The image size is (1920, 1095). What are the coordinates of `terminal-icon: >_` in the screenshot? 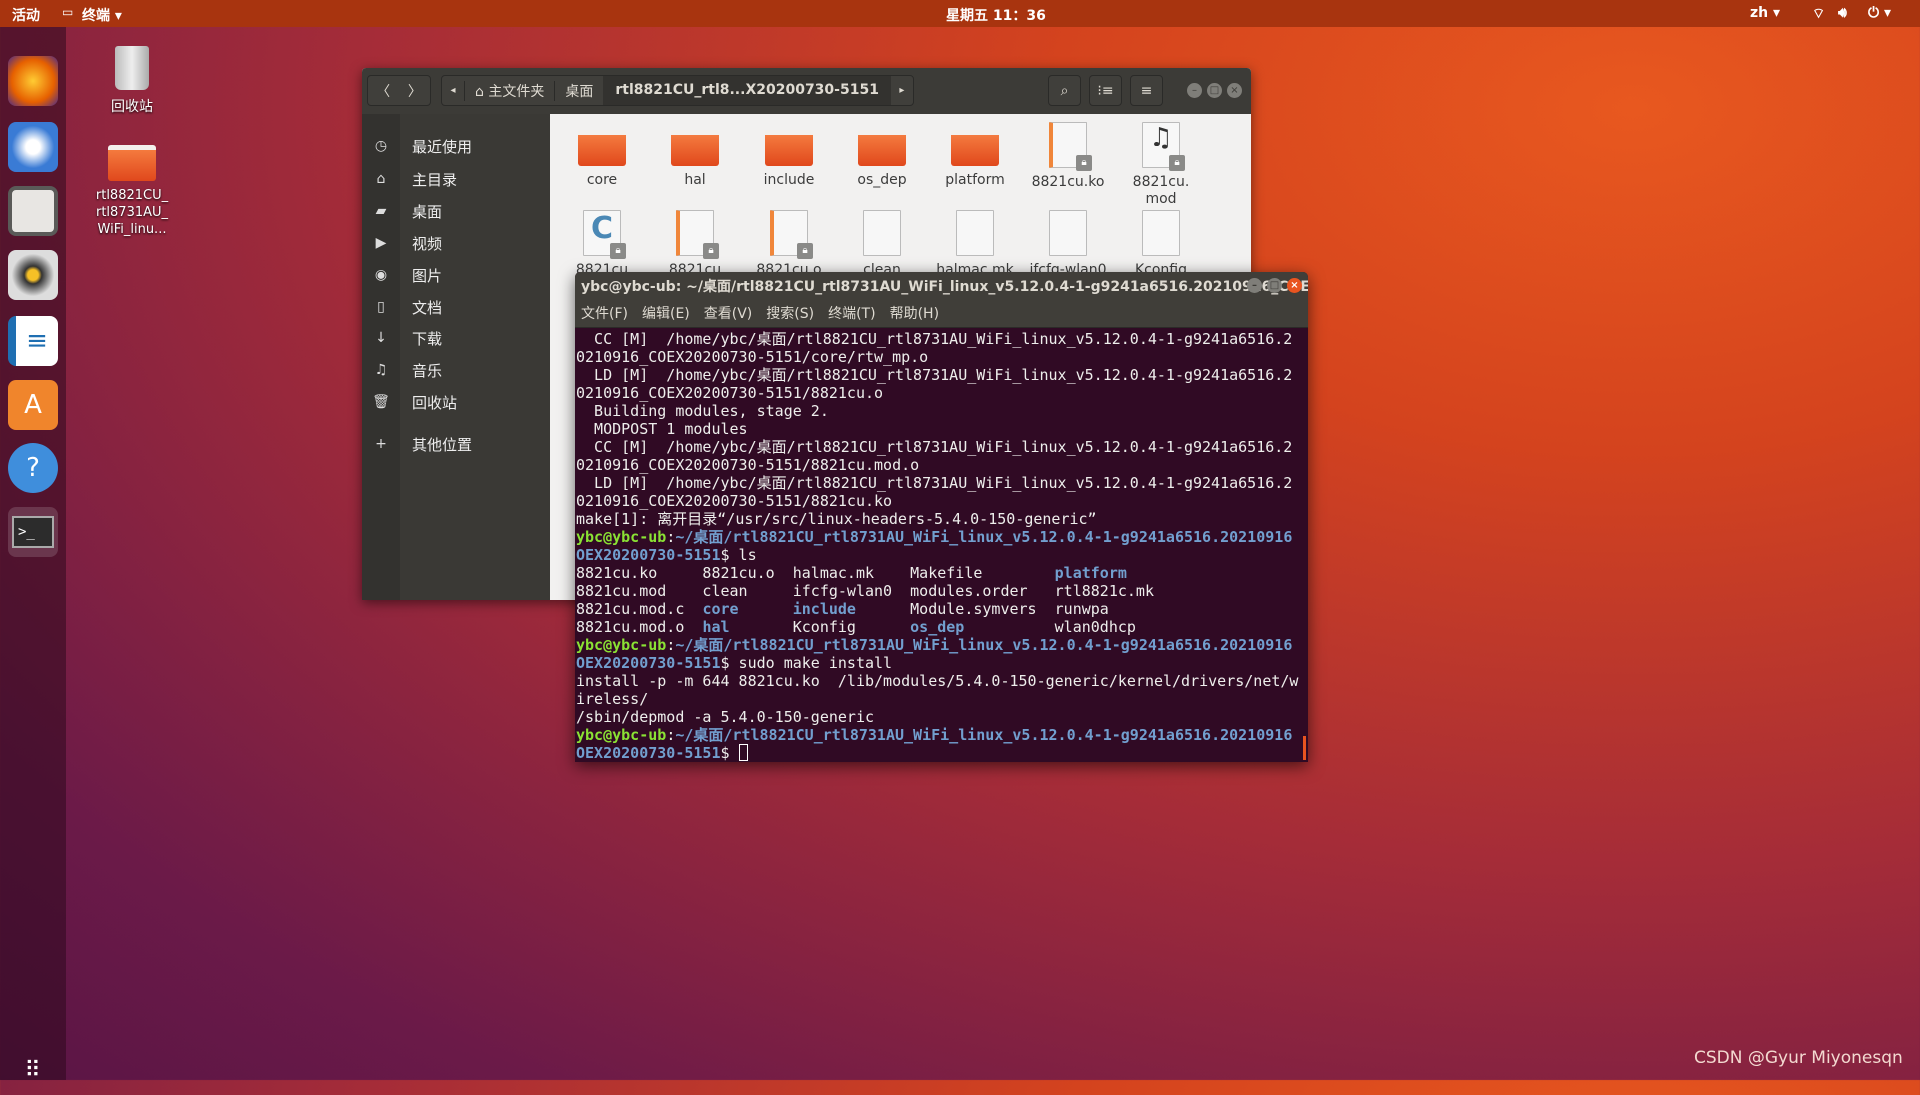 It's located at (33, 532).